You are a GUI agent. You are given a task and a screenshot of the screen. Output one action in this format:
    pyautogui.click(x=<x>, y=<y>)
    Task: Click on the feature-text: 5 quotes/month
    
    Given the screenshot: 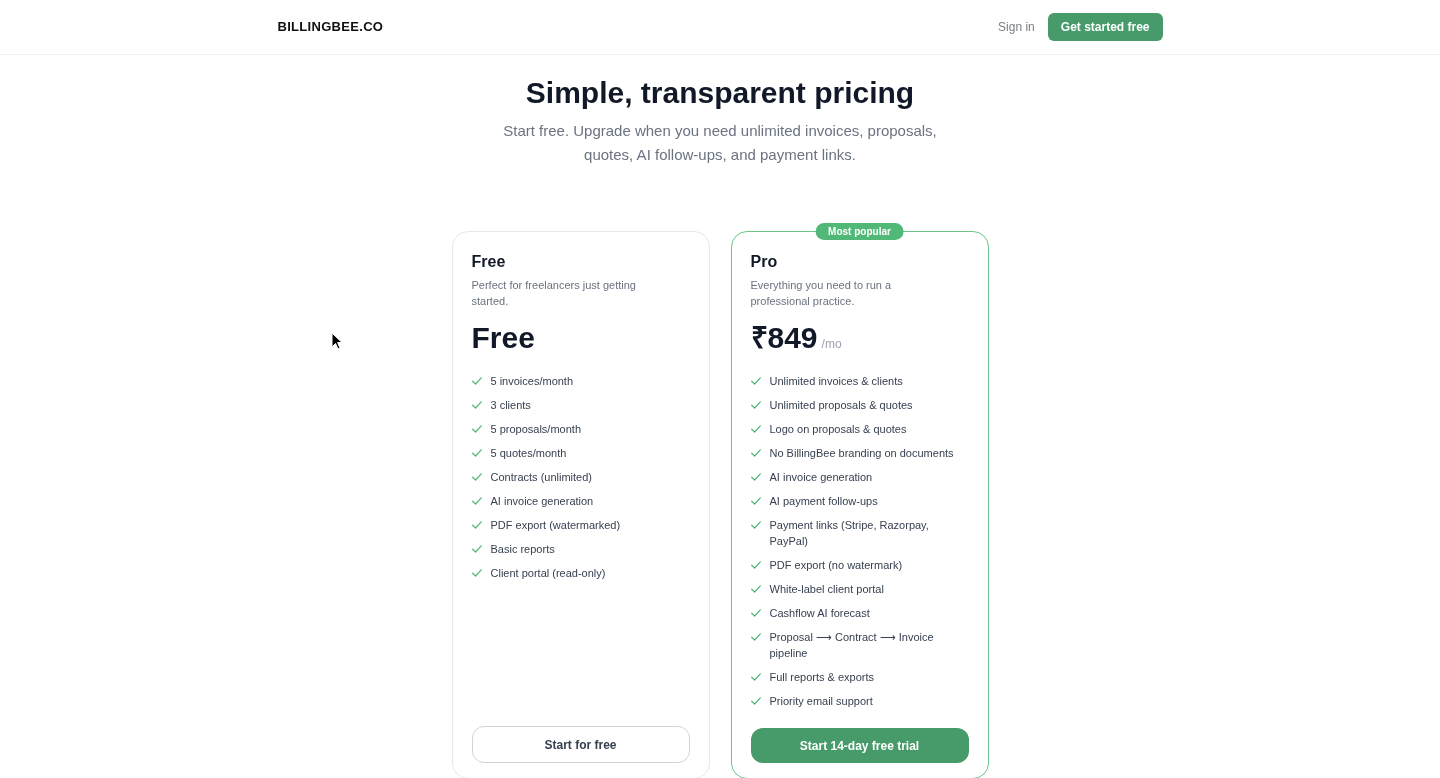 What is the action you would take?
    pyautogui.click(x=528, y=453)
    